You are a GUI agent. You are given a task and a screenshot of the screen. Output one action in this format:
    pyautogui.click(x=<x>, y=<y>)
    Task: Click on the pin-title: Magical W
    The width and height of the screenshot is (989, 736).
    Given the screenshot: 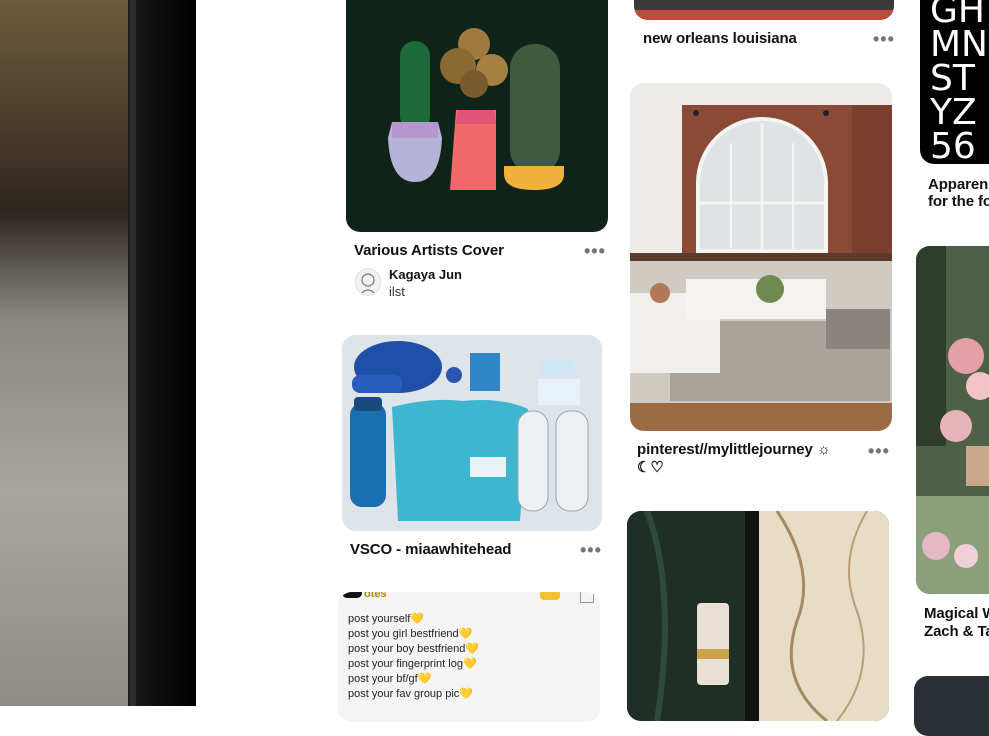 What is the action you would take?
    pyautogui.click(x=956, y=613)
    